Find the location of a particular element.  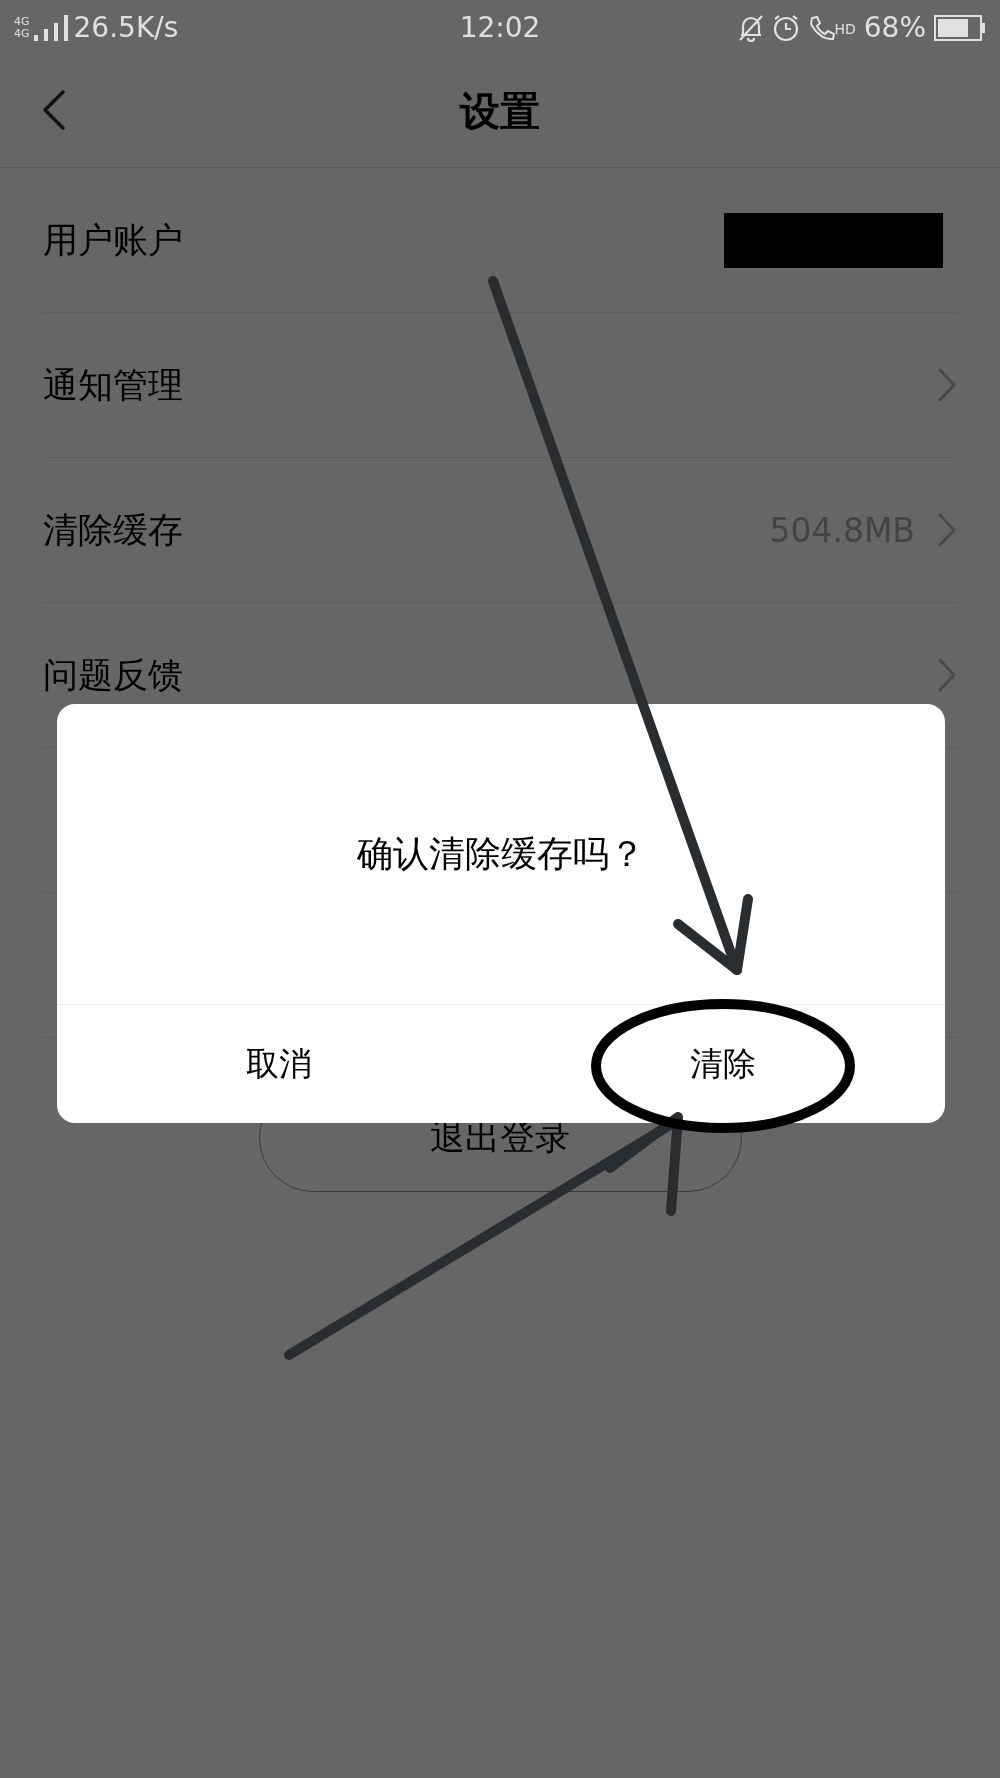

clock-time: 12:02 is located at coordinates (500, 27).